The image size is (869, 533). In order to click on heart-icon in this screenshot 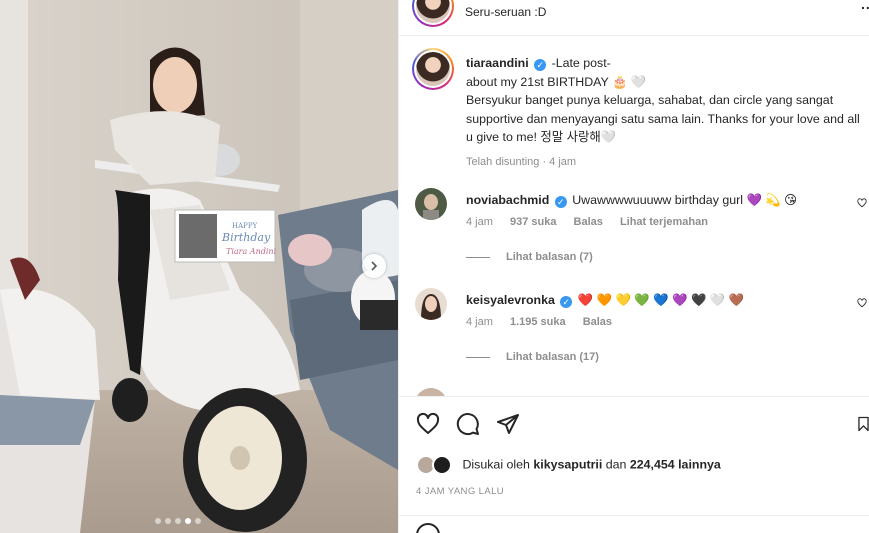, I will do `click(428, 423)`.